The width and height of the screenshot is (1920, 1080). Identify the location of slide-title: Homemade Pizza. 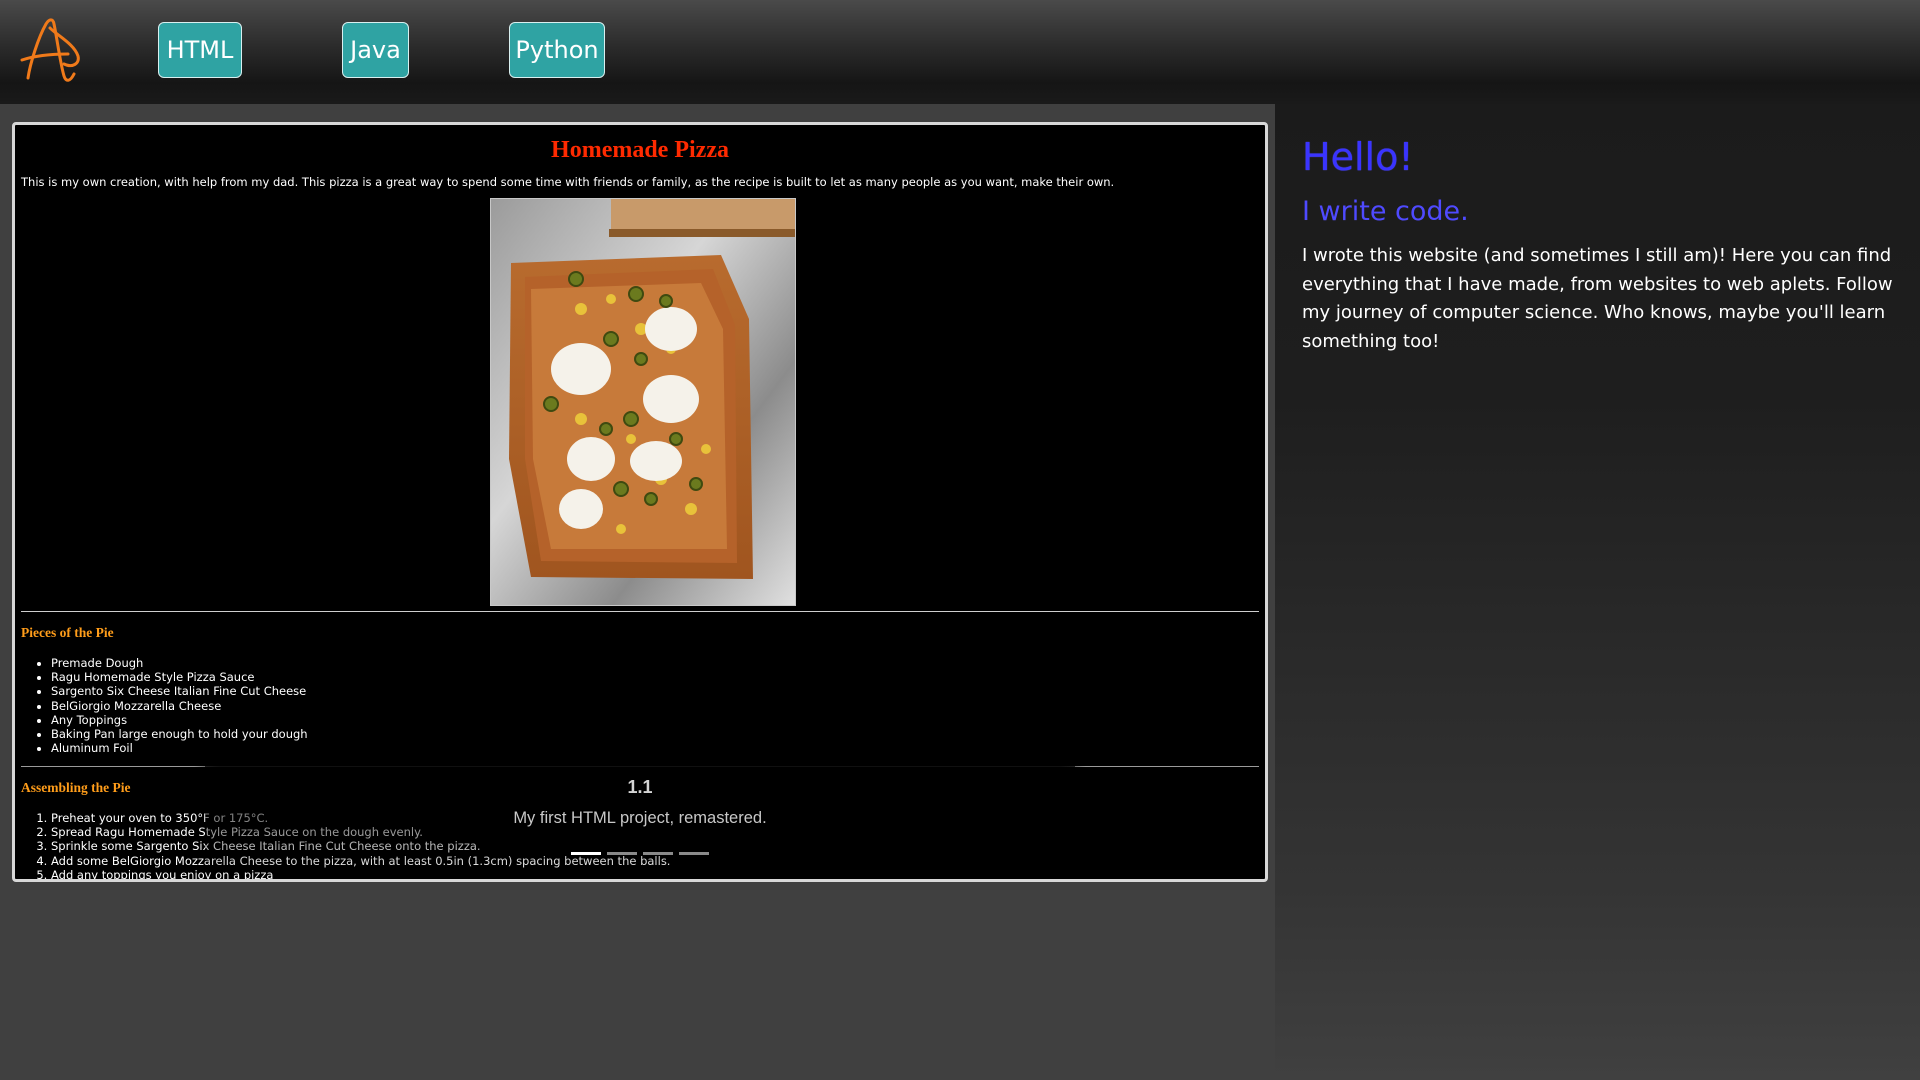
(640, 150).